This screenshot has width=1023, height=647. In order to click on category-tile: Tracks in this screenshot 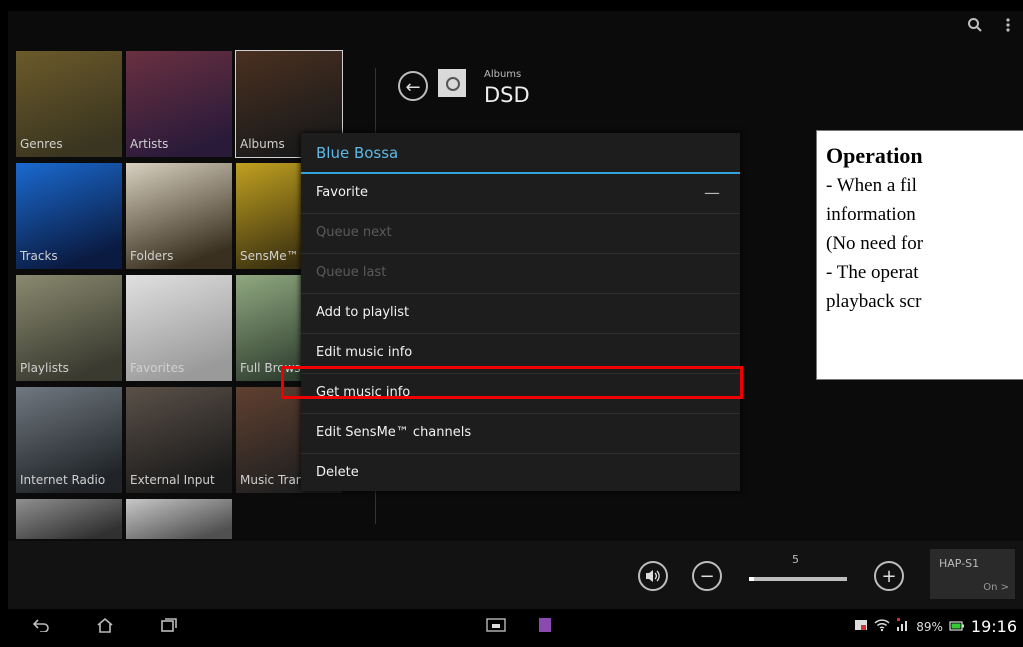, I will do `click(69, 216)`.